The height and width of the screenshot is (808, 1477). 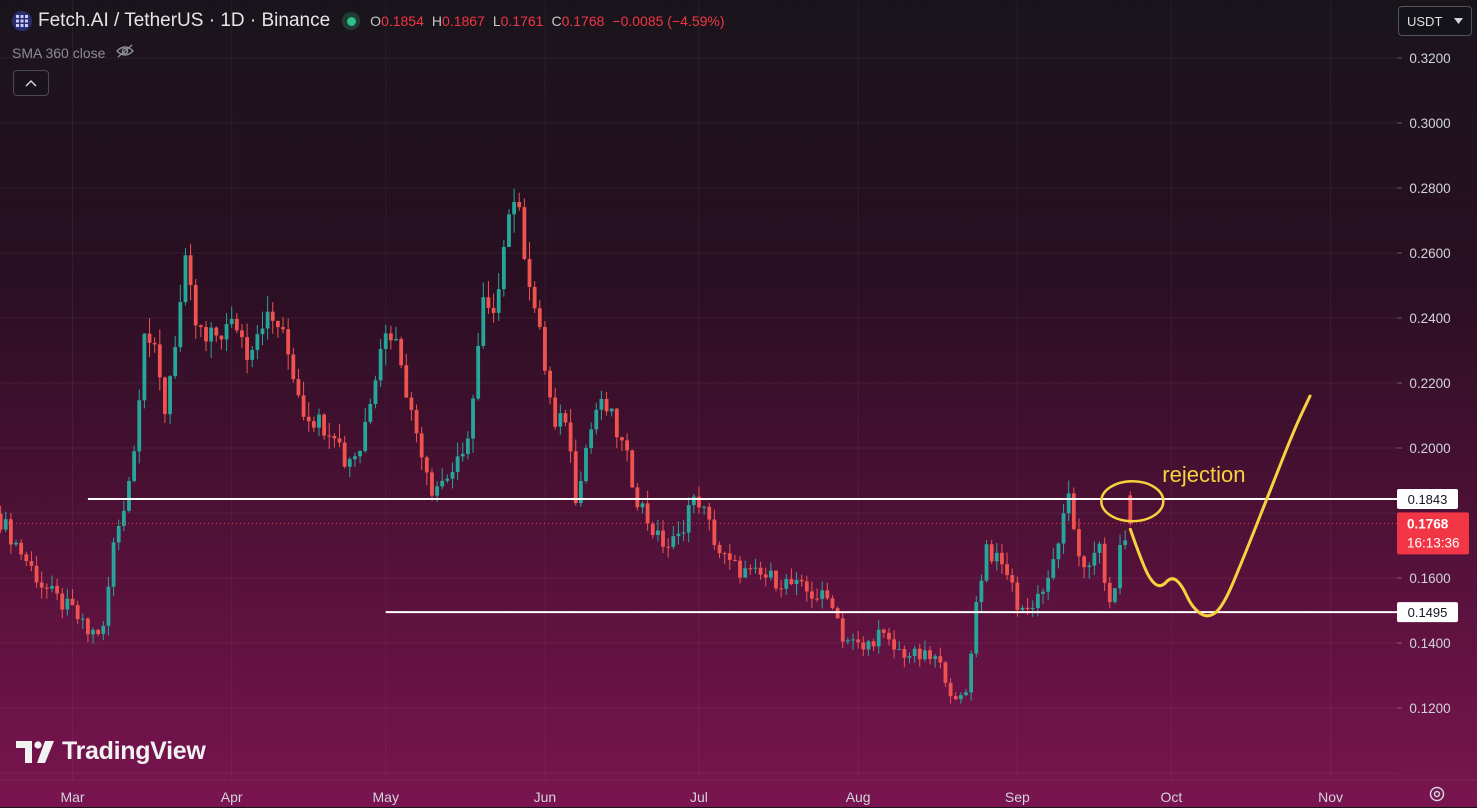 What do you see at coordinates (386, 797) in the screenshot?
I see `month-label: May` at bounding box center [386, 797].